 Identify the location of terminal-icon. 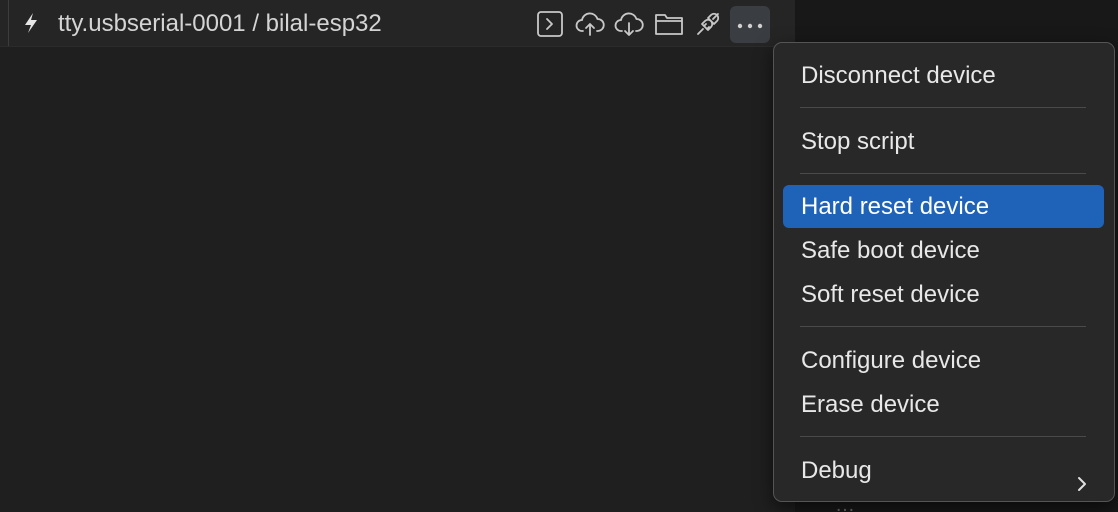
(550, 24).